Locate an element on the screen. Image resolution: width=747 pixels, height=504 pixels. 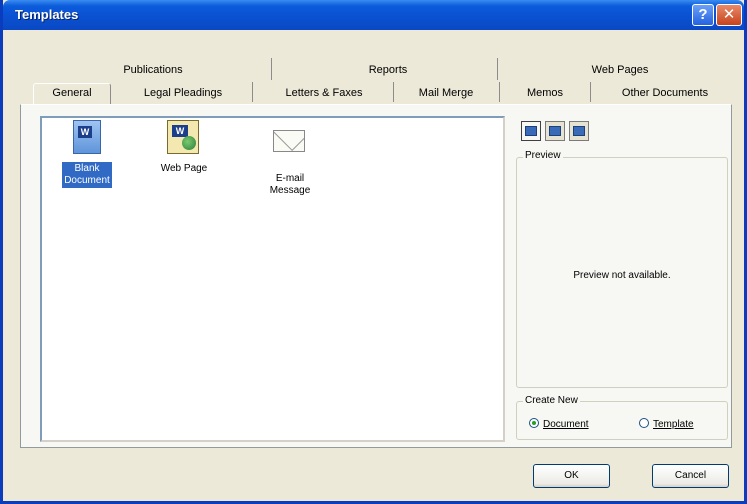
tab-legal-pleadings: Legal Pleadings is located at coordinates (183, 93).